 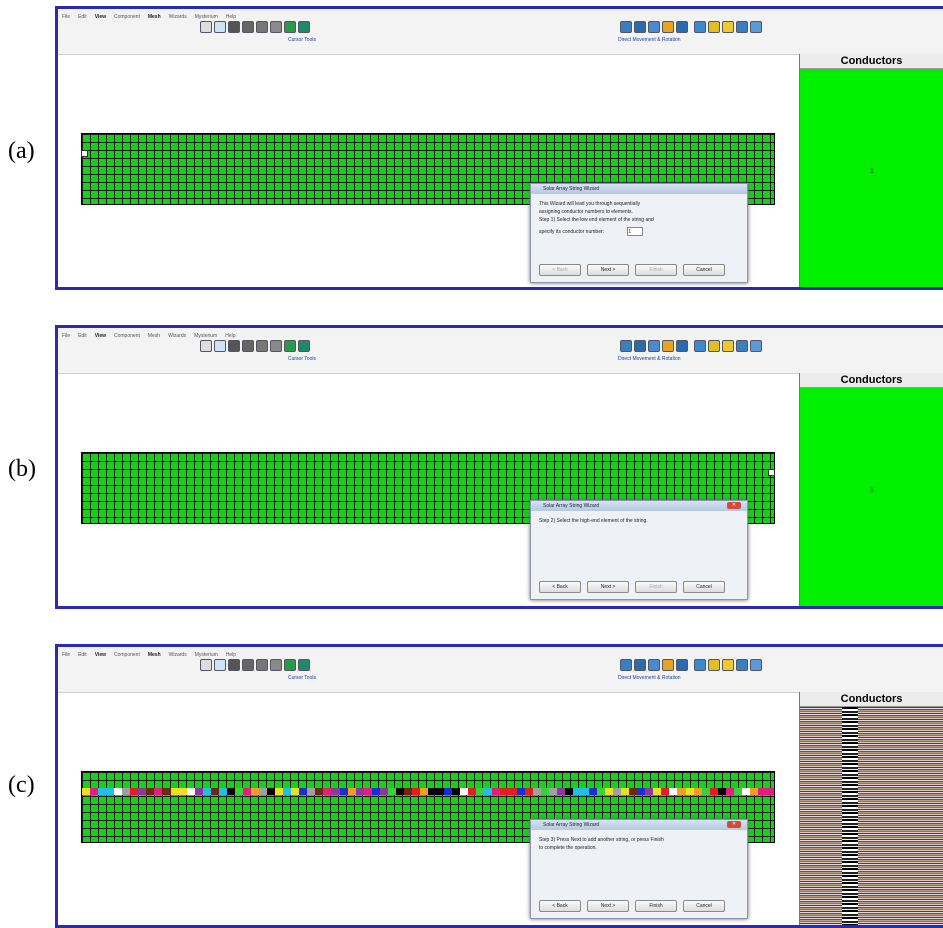 What do you see at coordinates (635, 231) in the screenshot?
I see `conductor-number-input: 1` at bounding box center [635, 231].